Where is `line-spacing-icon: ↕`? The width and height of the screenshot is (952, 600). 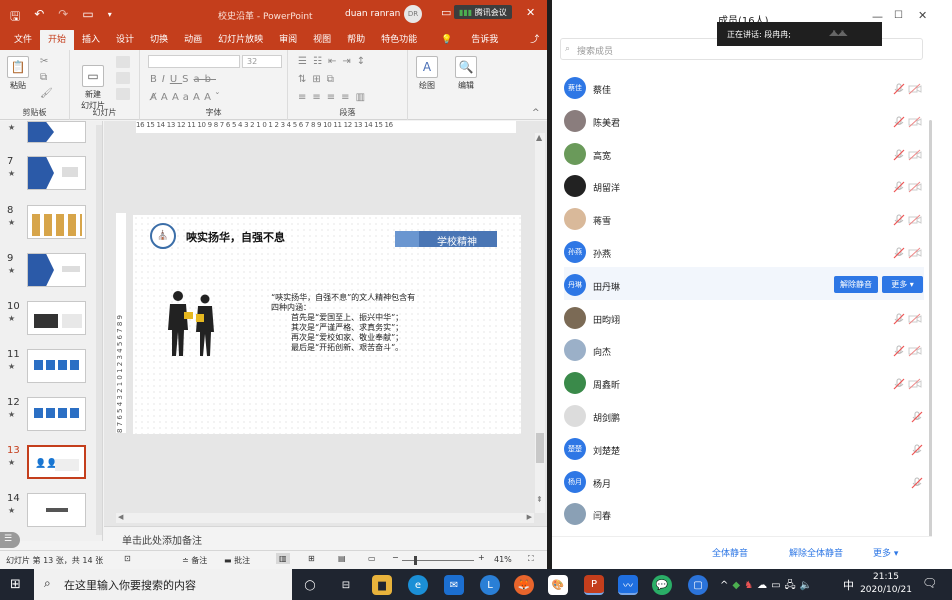 line-spacing-icon: ↕ is located at coordinates (364, 61).